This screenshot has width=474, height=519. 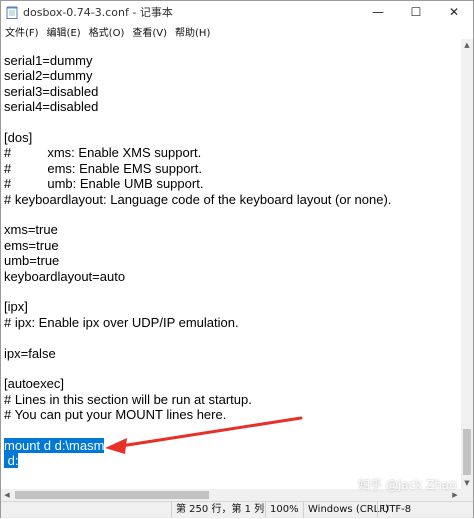 I want to click on text-line: # xms: Enable XMS support., so click(x=102, y=152).